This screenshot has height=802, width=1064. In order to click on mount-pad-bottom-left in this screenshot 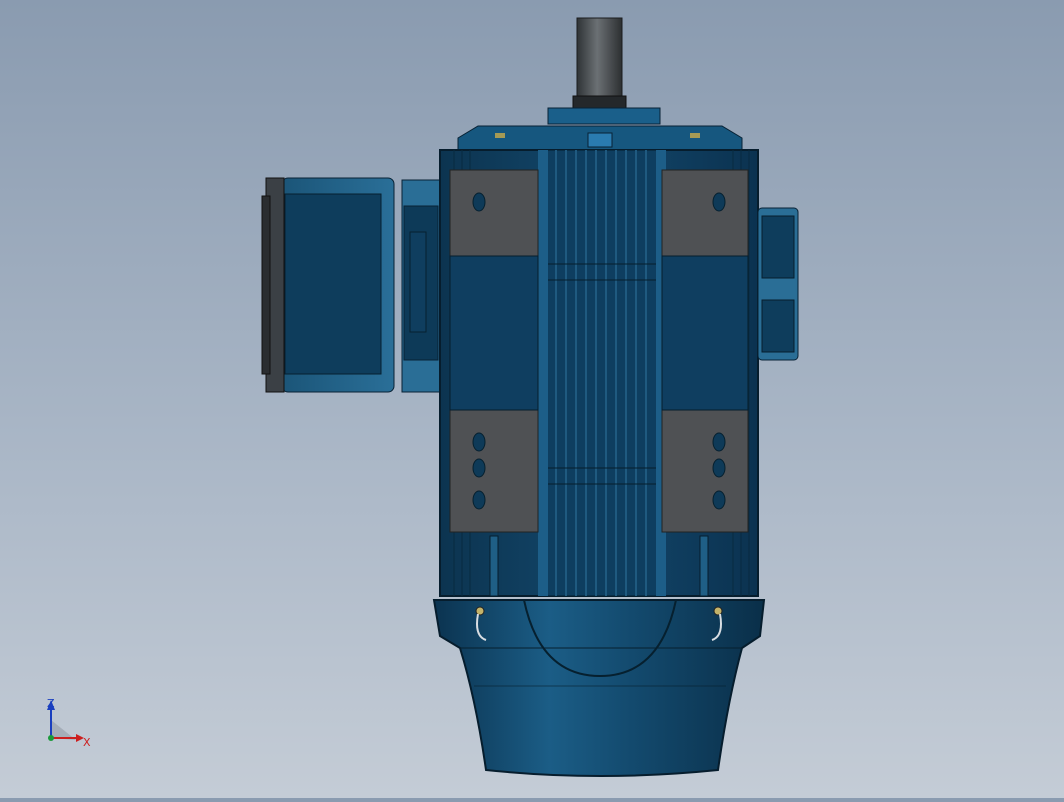, I will do `click(494, 471)`.